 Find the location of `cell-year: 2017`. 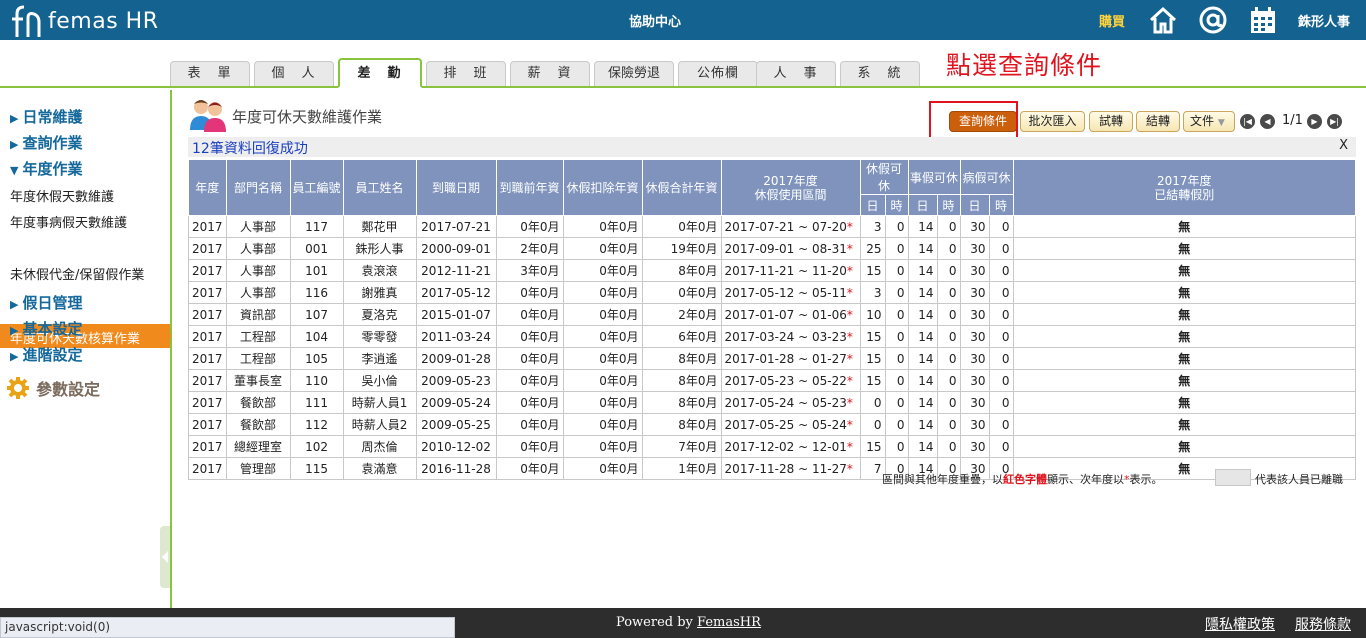

cell-year: 2017 is located at coordinates (207, 270).